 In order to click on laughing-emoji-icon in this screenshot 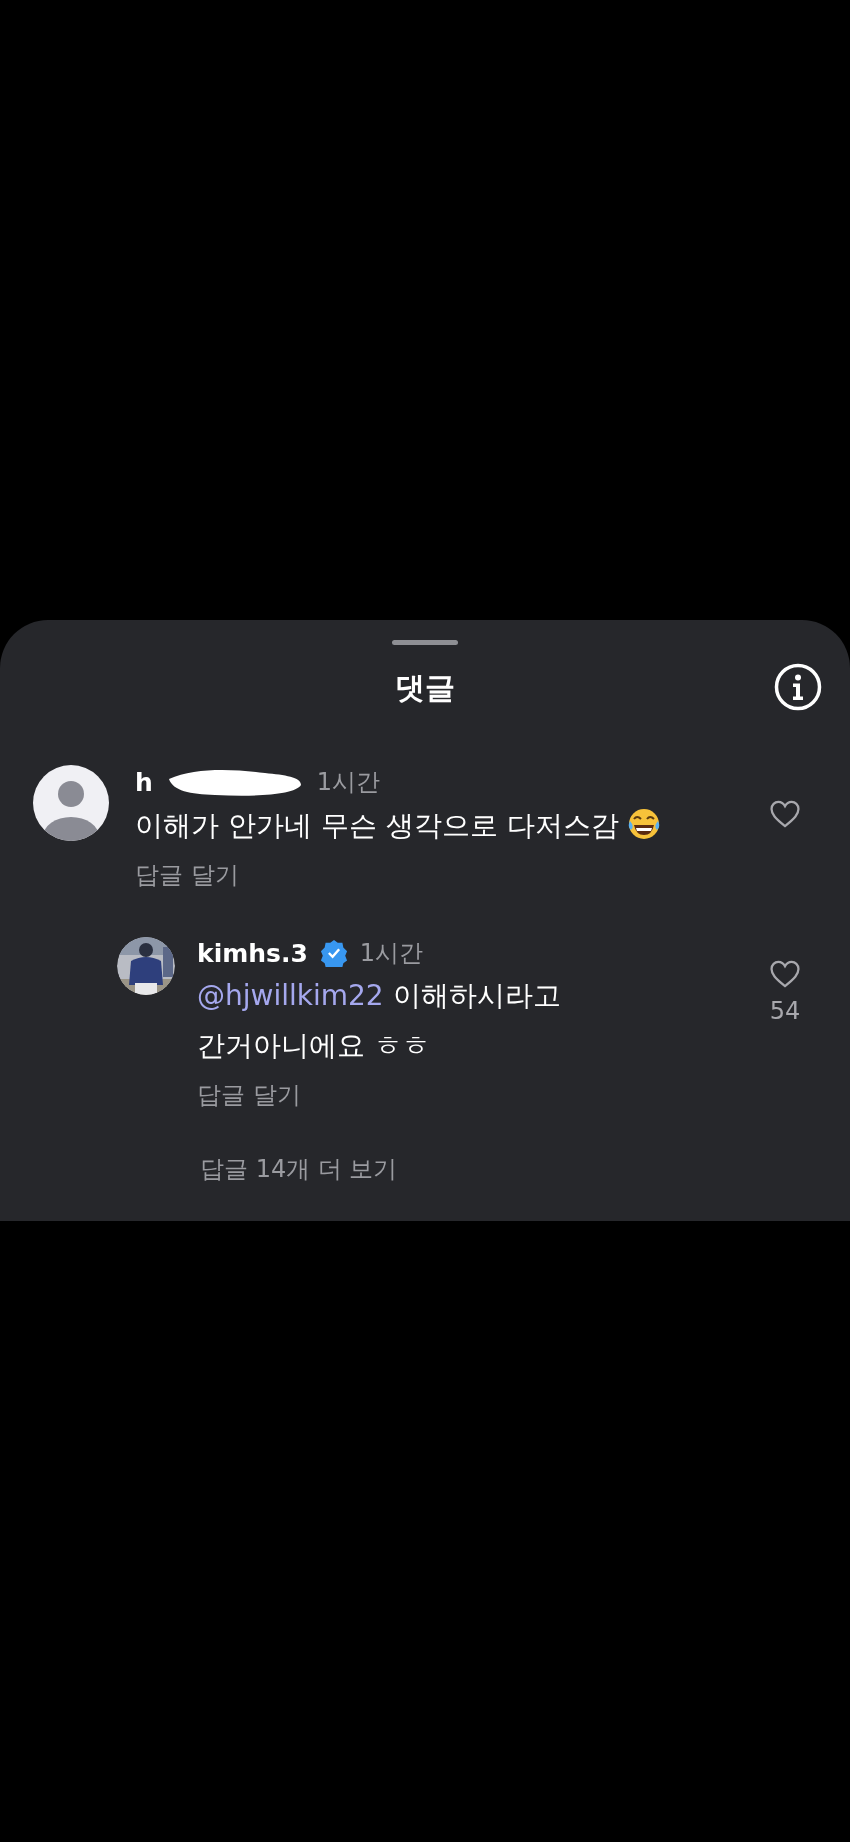, I will do `click(643, 824)`.